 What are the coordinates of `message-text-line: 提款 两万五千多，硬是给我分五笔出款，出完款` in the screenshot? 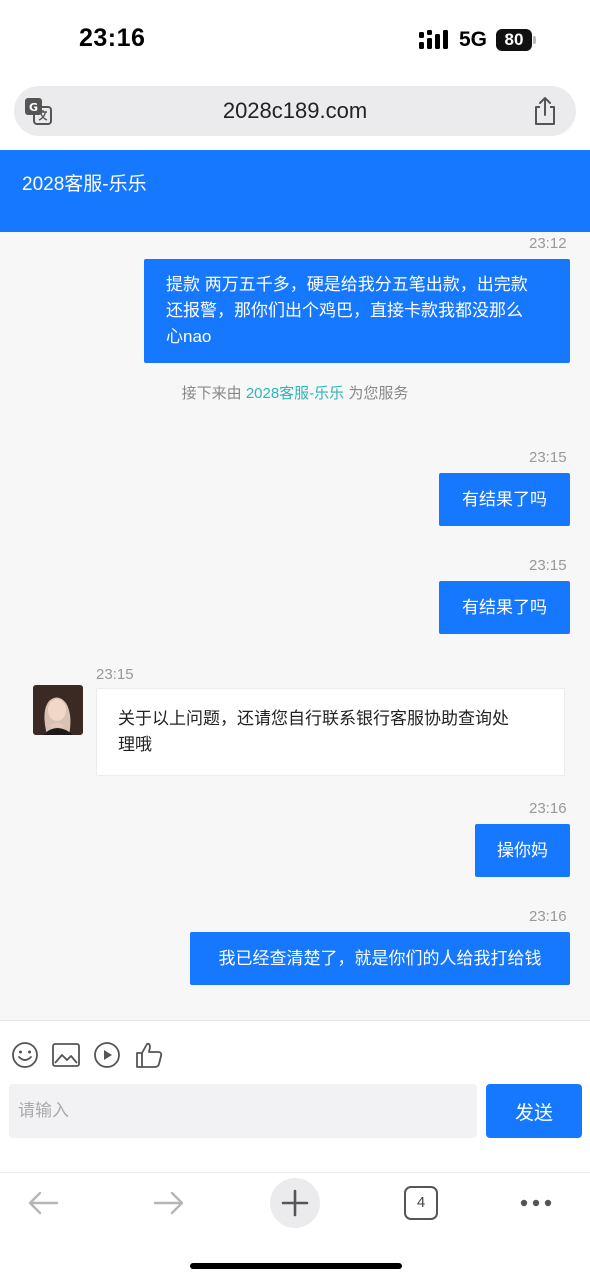 It's located at (347, 284).